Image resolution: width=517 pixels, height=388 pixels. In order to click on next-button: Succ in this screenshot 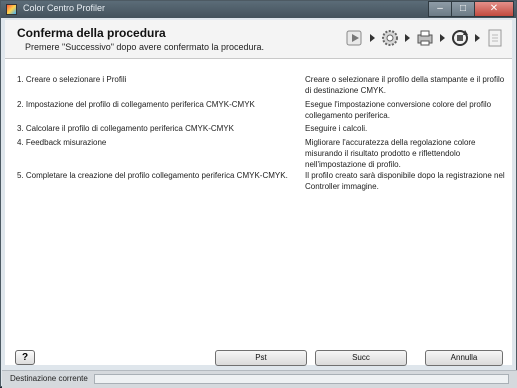, I will do `click(361, 358)`.